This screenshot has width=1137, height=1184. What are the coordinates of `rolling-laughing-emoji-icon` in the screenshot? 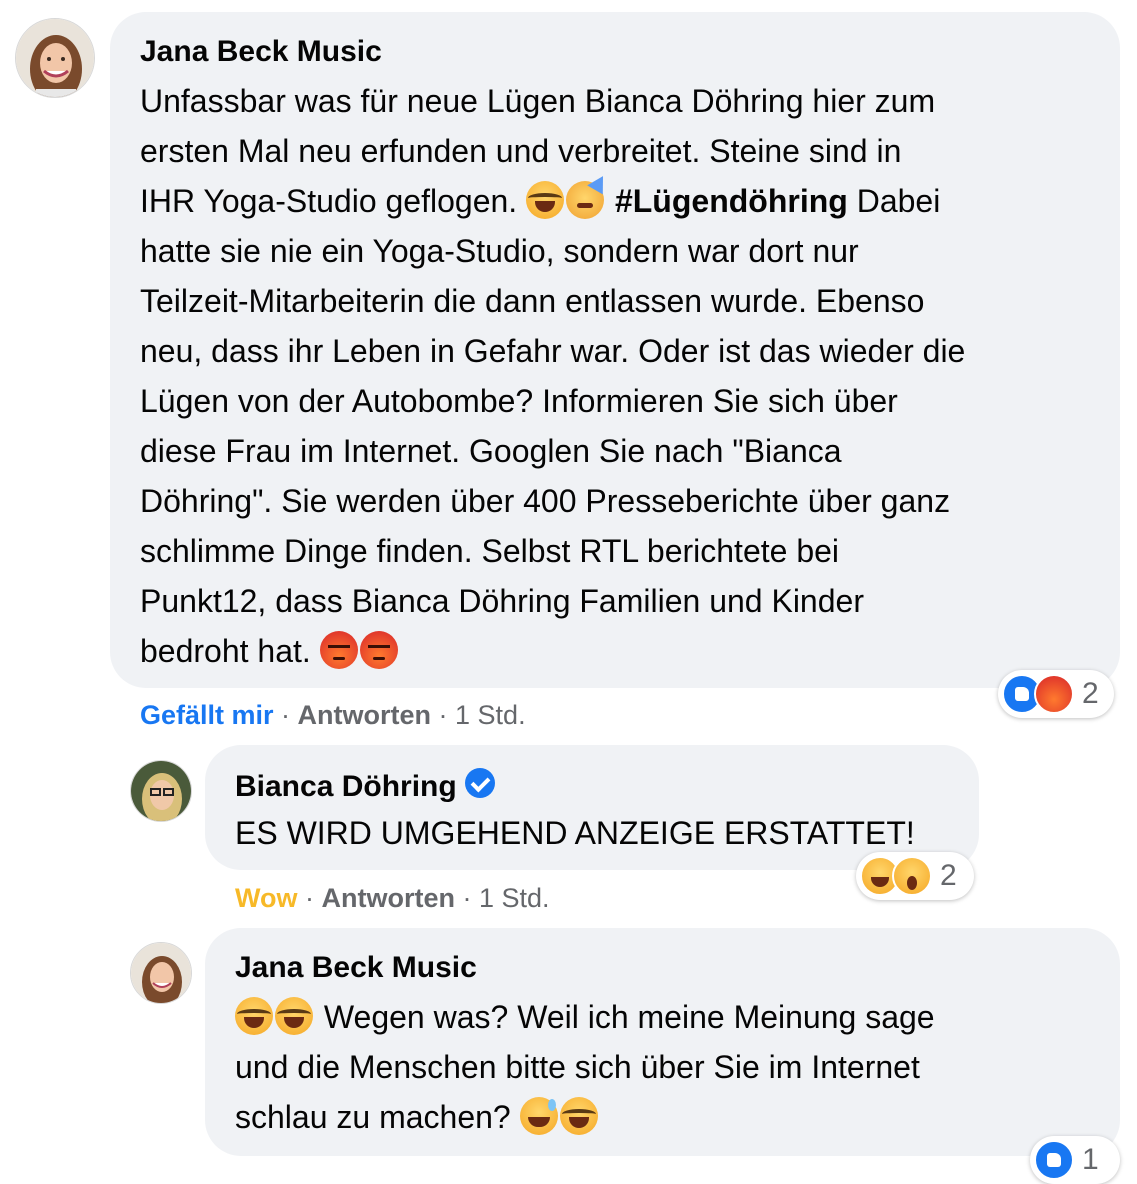 It's located at (294, 1016).